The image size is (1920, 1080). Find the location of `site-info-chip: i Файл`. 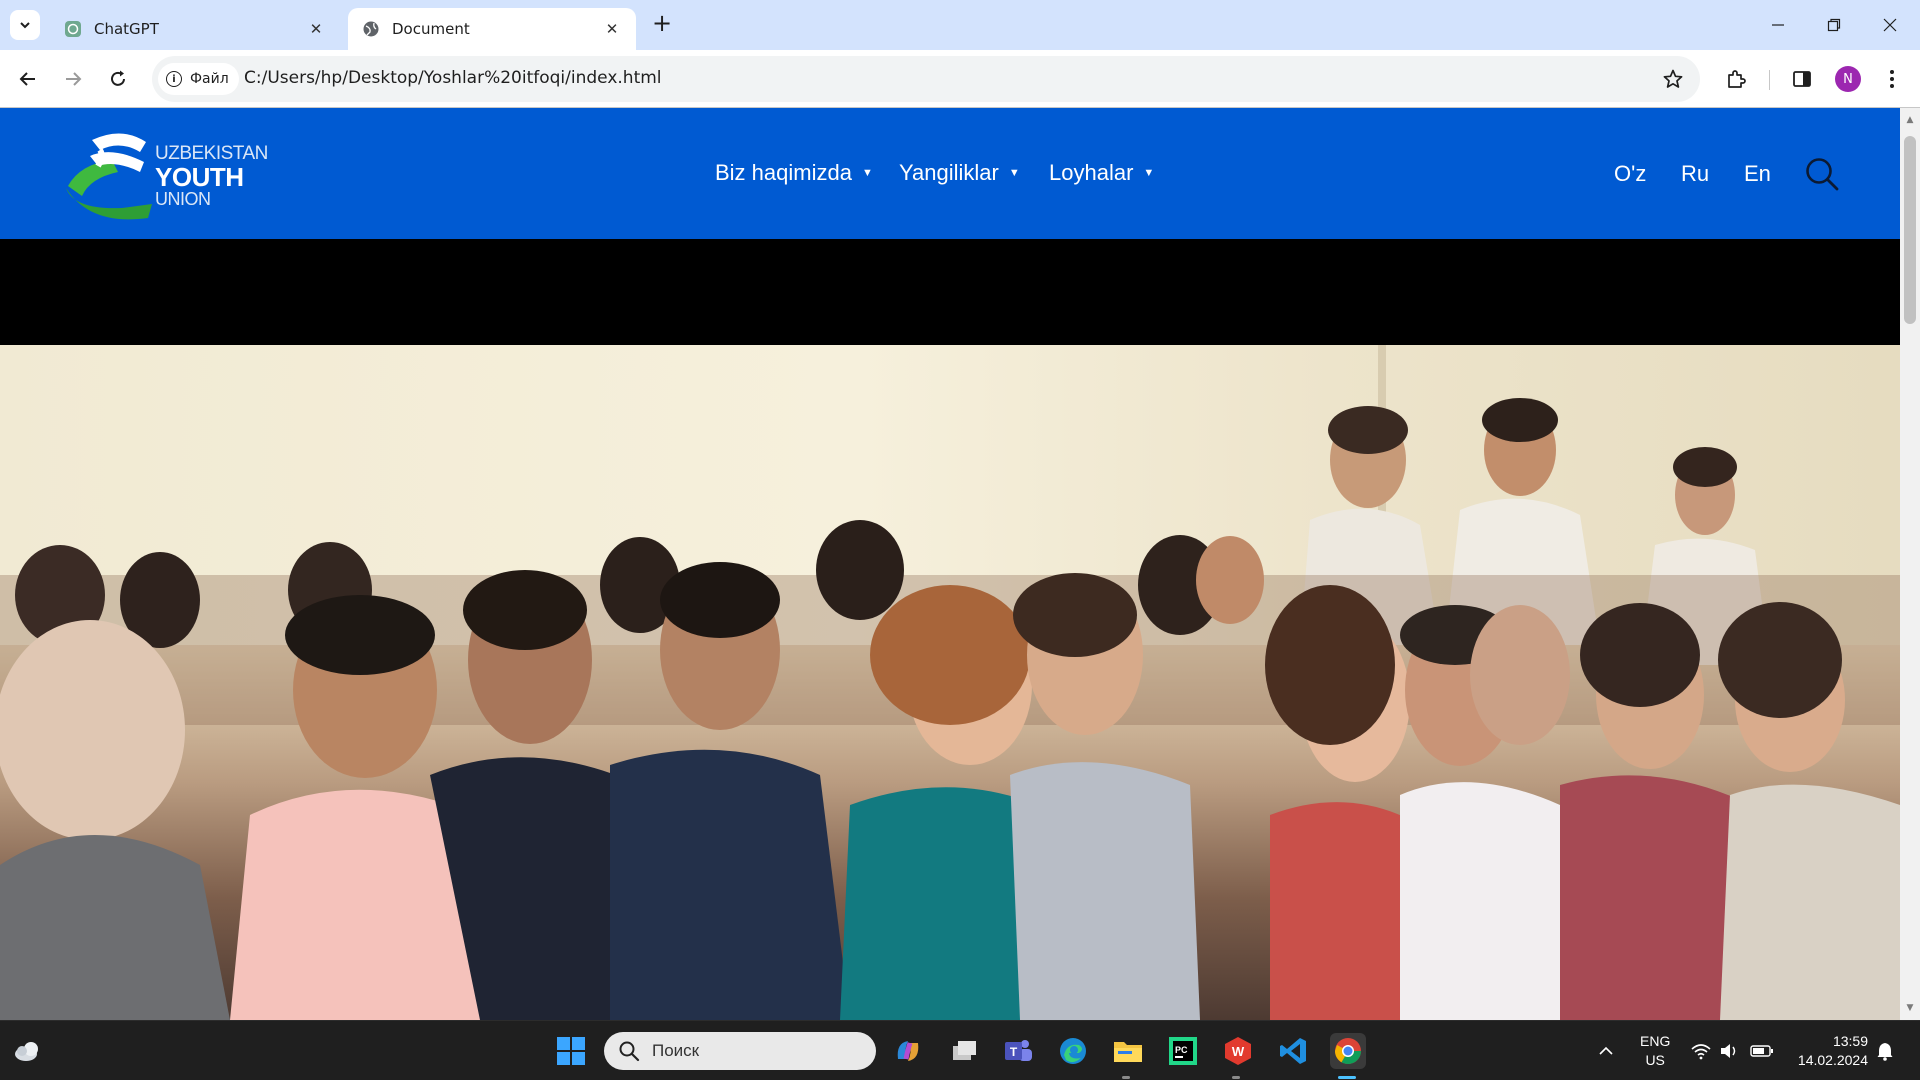

site-info-chip: i Файл is located at coordinates (198, 79).